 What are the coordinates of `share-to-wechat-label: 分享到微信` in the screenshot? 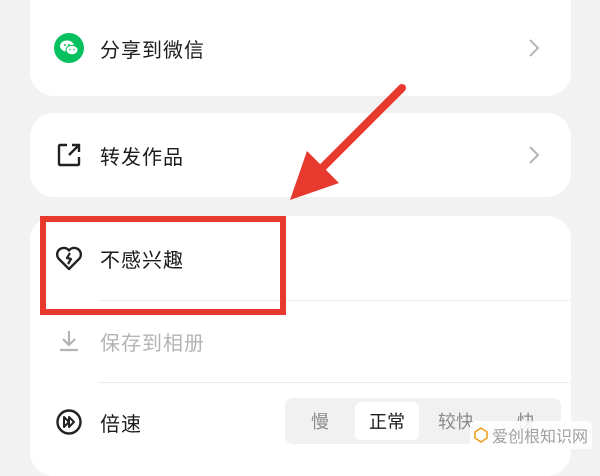 It's located at (152, 49).